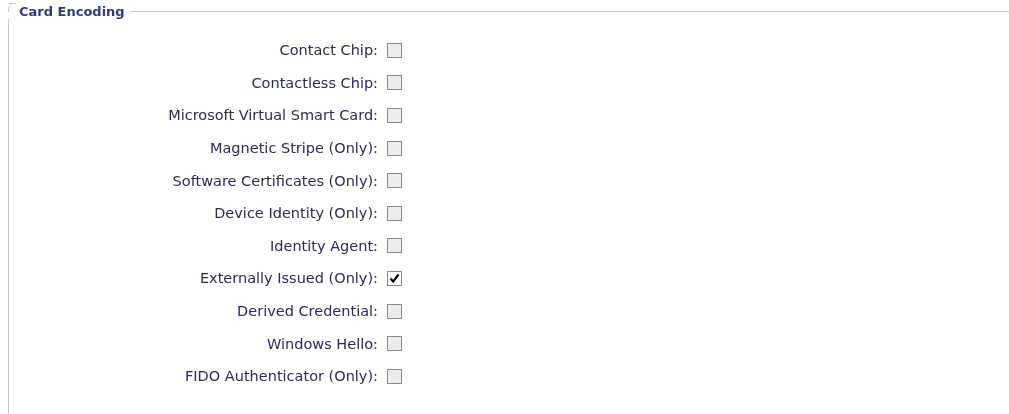 Image resolution: width=1009 pixels, height=414 pixels. Describe the element at coordinates (307, 311) in the screenshot. I see `option-label: Derived Credential:` at that location.